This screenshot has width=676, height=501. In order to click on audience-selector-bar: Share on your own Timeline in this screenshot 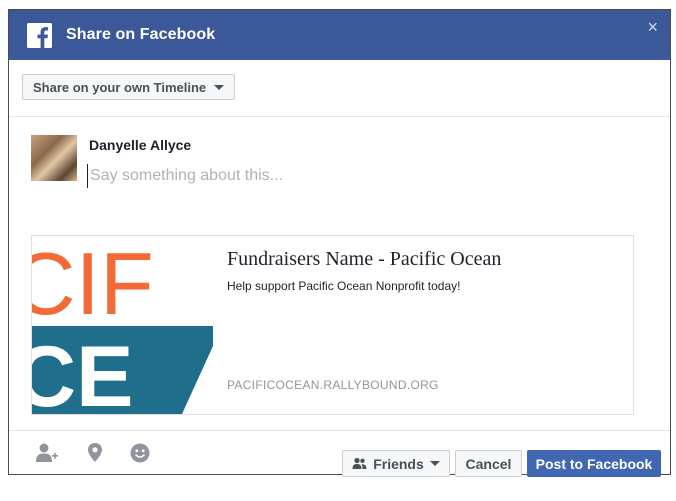, I will do `click(339, 88)`.